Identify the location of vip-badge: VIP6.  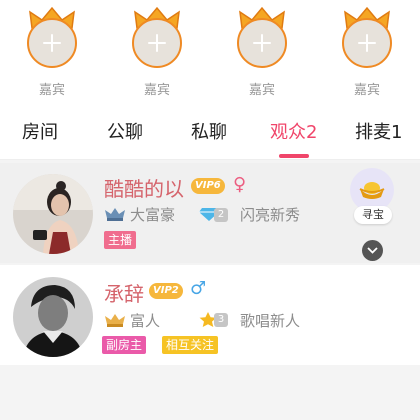
(208, 186).